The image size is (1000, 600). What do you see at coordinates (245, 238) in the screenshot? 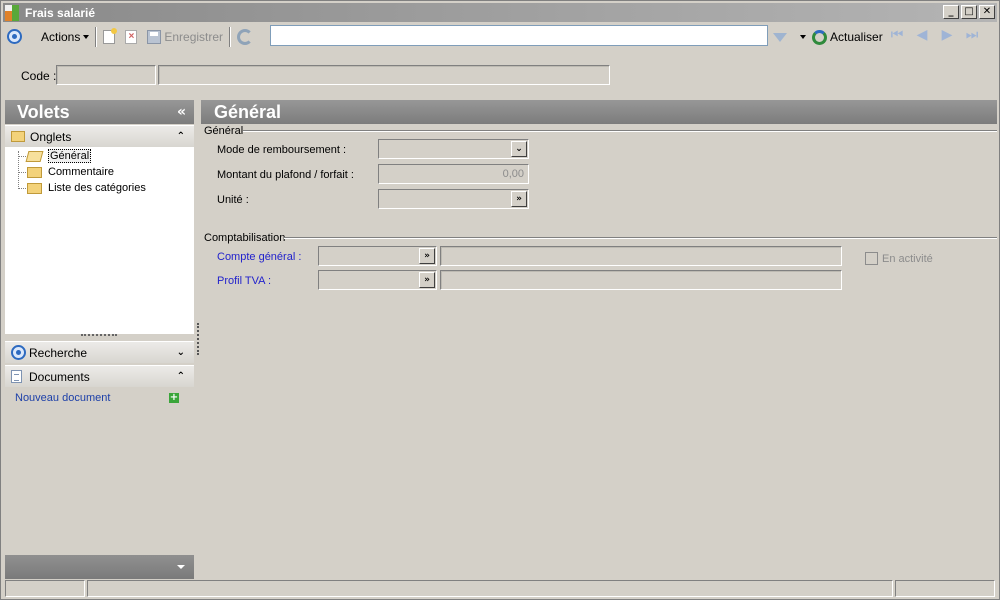
I see `accounting-section-title: Comptabilisation` at bounding box center [245, 238].